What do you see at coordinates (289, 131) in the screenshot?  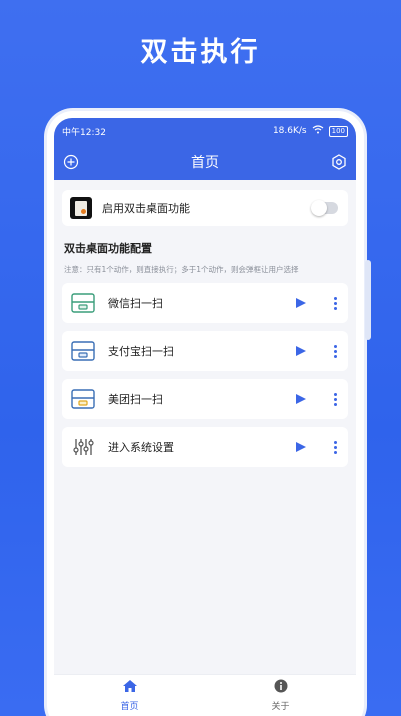 I see `network-speed: 18.6K/s` at bounding box center [289, 131].